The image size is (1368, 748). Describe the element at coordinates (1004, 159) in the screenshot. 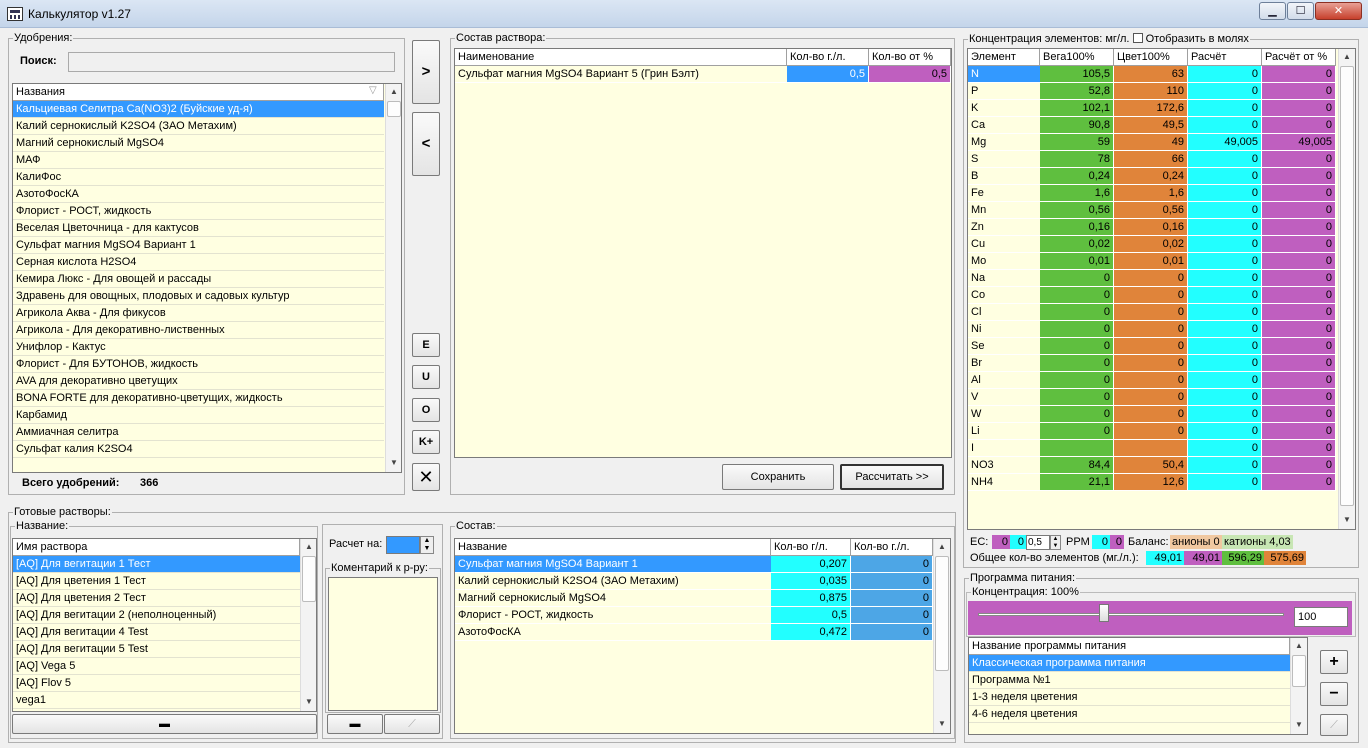

I see `element-name: S` at that location.